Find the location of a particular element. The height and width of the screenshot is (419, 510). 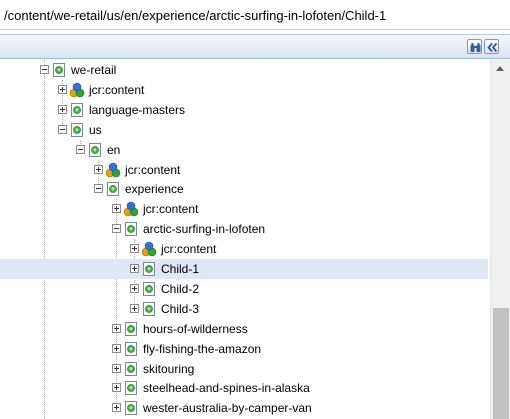

tree-node: arctic-surfing-in-lofoten is located at coordinates (244, 229).